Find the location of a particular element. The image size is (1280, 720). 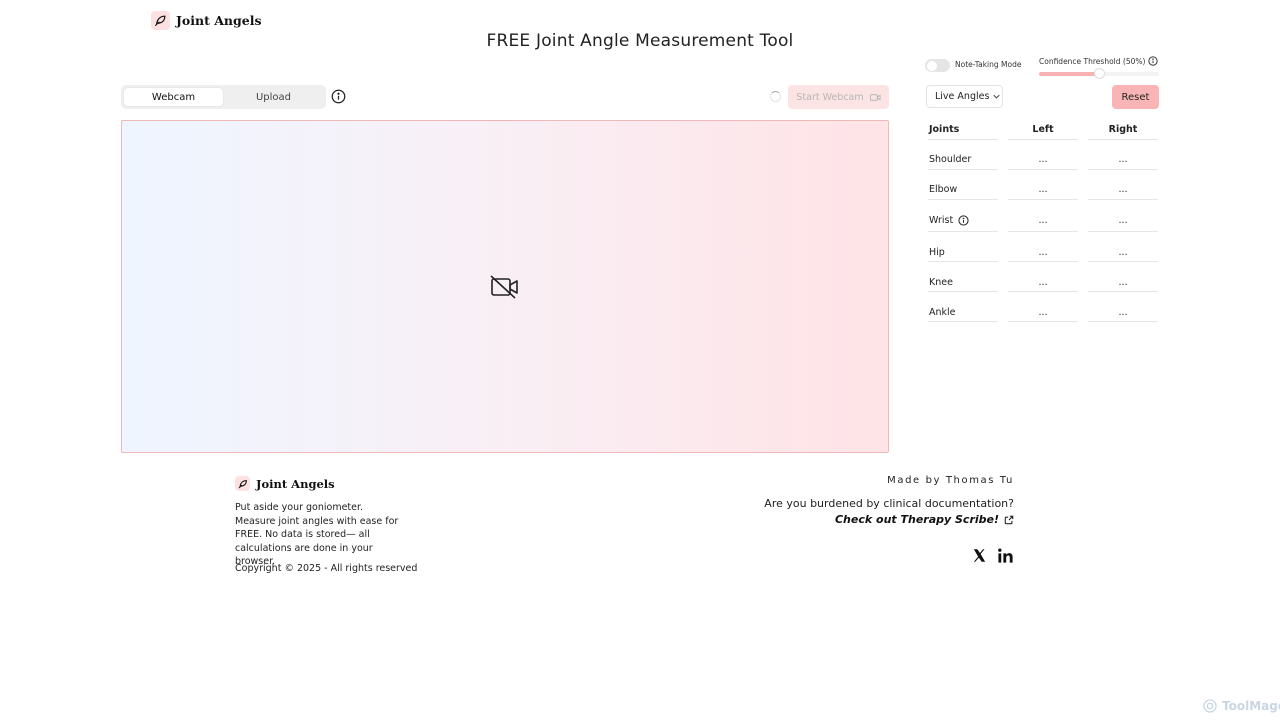

therapy-scribe-link: Check out Therapy Scribe! is located at coordinates (877, 519).